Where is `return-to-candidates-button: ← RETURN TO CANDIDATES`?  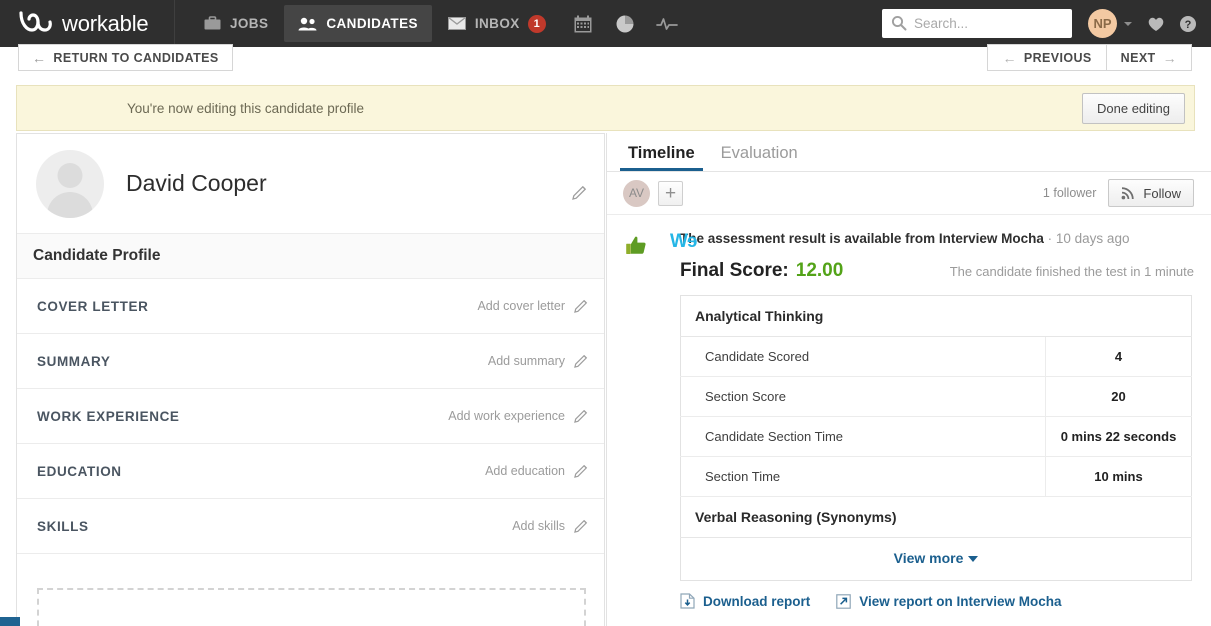
return-to-candidates-button: ← RETURN TO CANDIDATES is located at coordinates (125, 57).